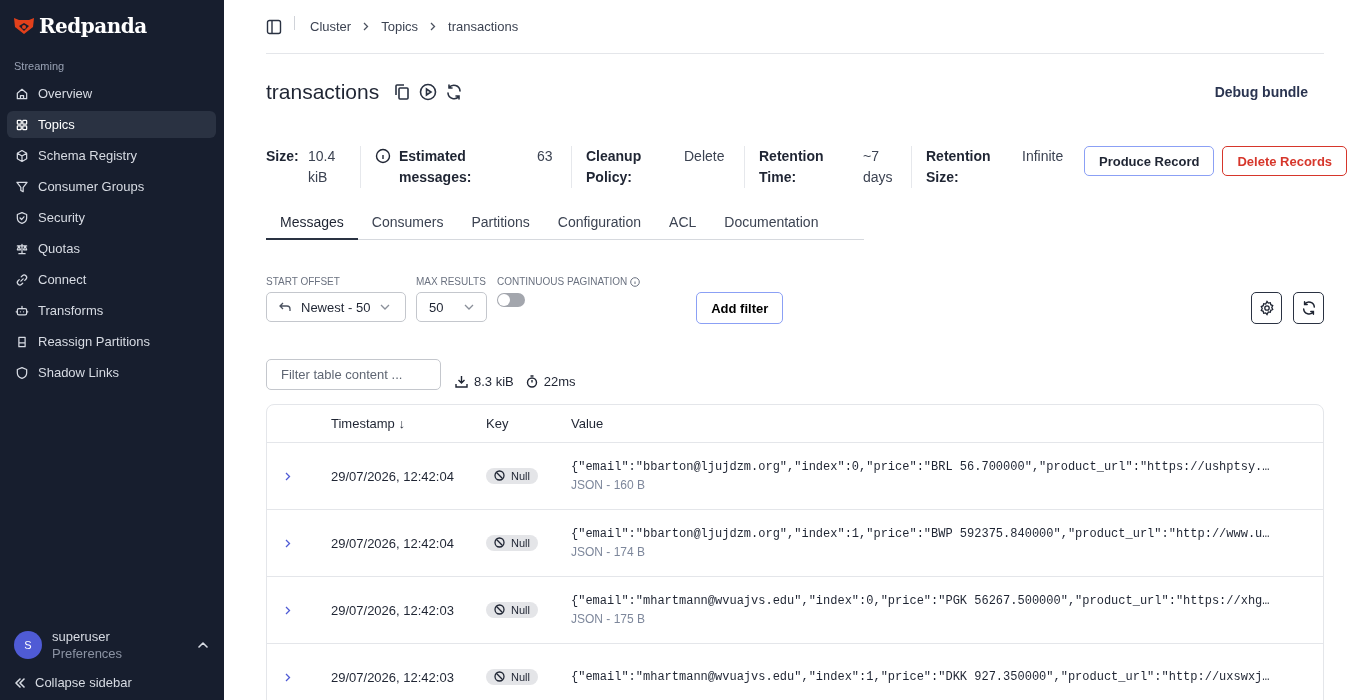  I want to click on tab: Documentation, so click(771, 223).